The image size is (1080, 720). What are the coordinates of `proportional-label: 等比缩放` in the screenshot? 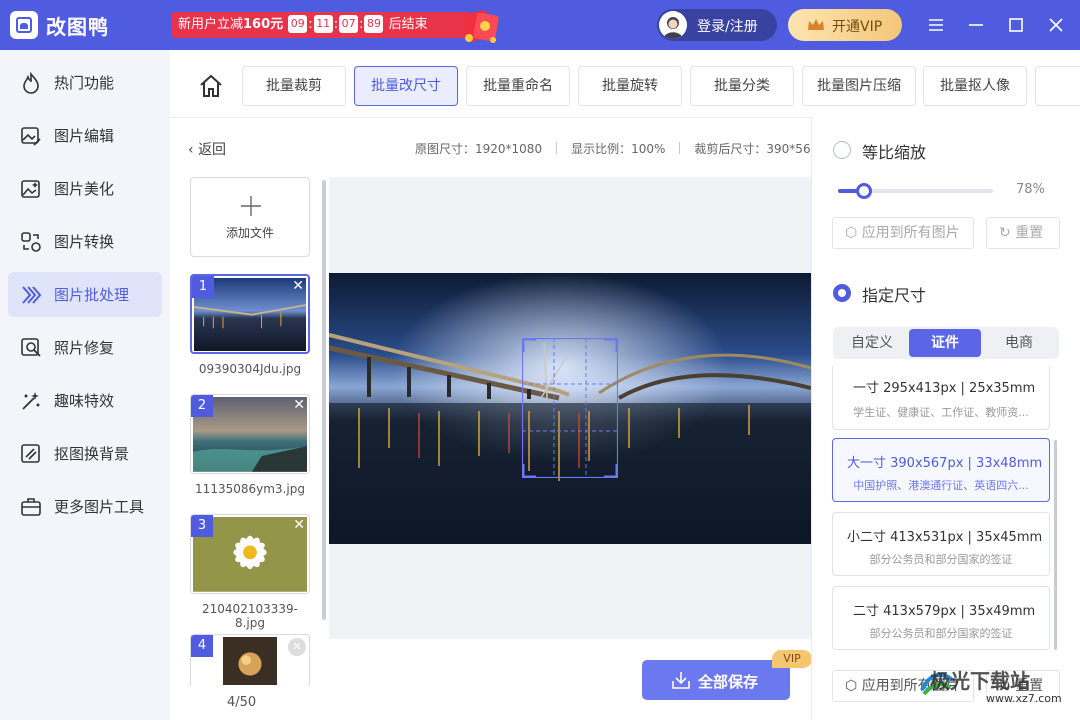 It's located at (894, 152).